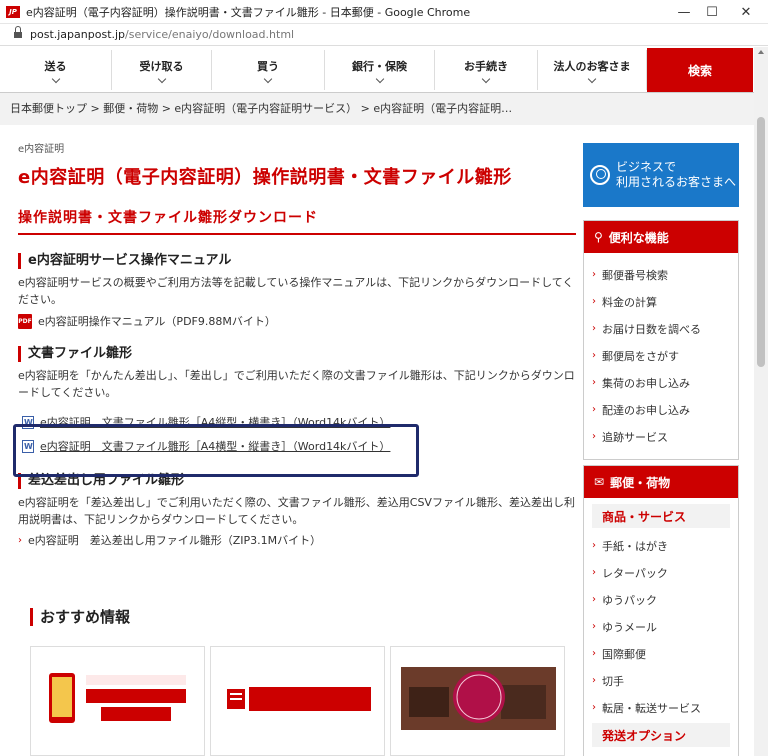 The width and height of the screenshot is (768, 756). Describe the element at coordinates (651, 708) in the screenshot. I see `sidebar-item-label: 転居・転送サービス` at that location.